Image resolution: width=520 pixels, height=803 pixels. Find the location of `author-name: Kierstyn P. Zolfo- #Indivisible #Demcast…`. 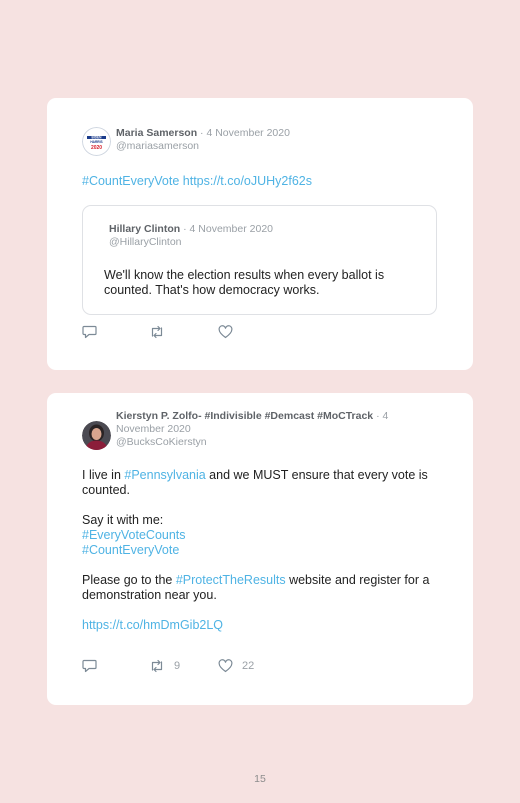

author-name: Kierstyn P. Zolfo- #Indivisible #Demcast… is located at coordinates (244, 416).